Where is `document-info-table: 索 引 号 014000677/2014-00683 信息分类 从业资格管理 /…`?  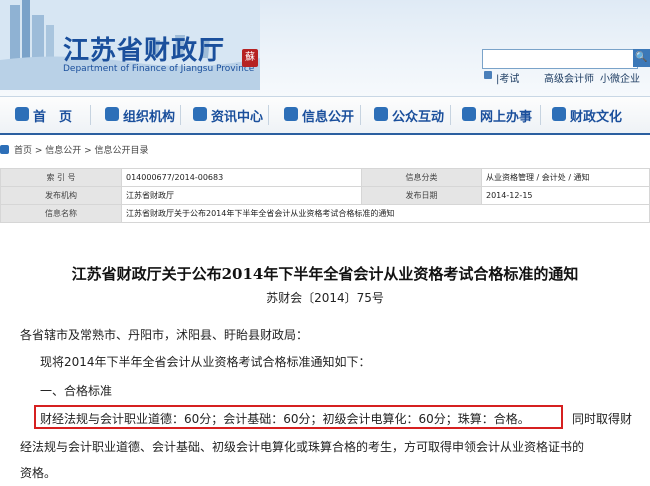 document-info-table: 索 引 号 014000677/2014-00683 信息分类 从业资格管理 /… is located at coordinates (325, 195).